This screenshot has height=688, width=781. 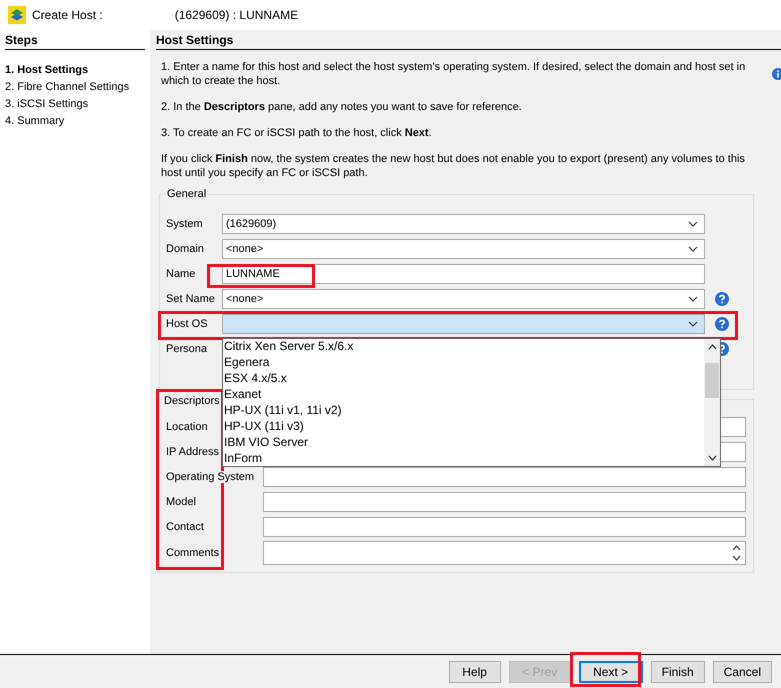 What do you see at coordinates (181, 274) in the screenshot?
I see `field-label: Name` at bounding box center [181, 274].